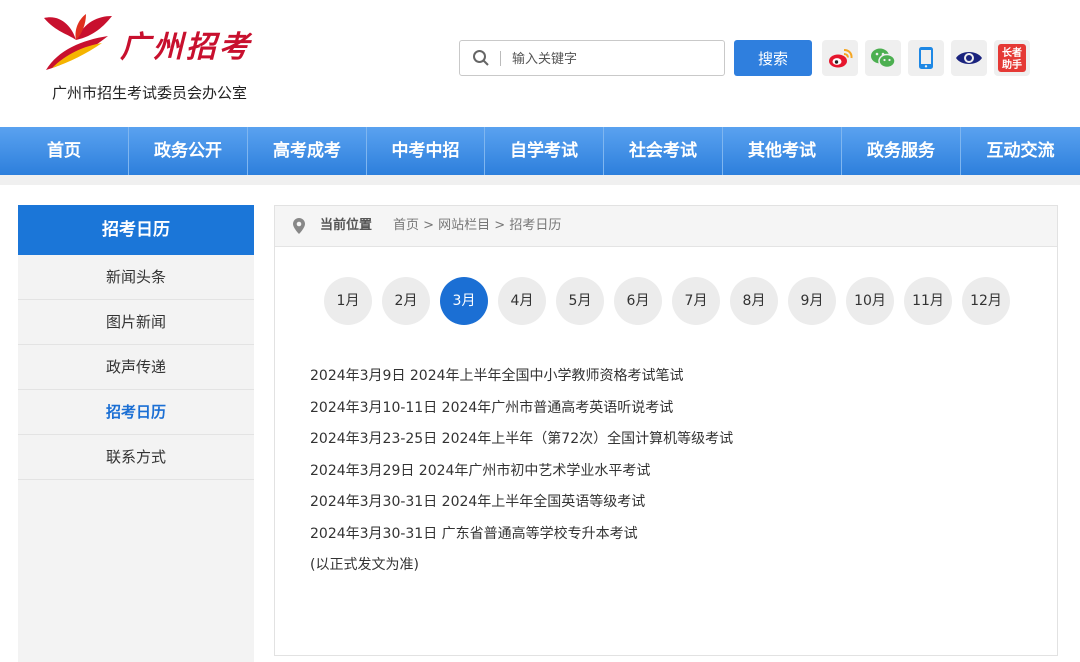 This screenshot has height=662, width=1080. What do you see at coordinates (986, 301) in the screenshot?
I see `month-dec: 12月` at bounding box center [986, 301].